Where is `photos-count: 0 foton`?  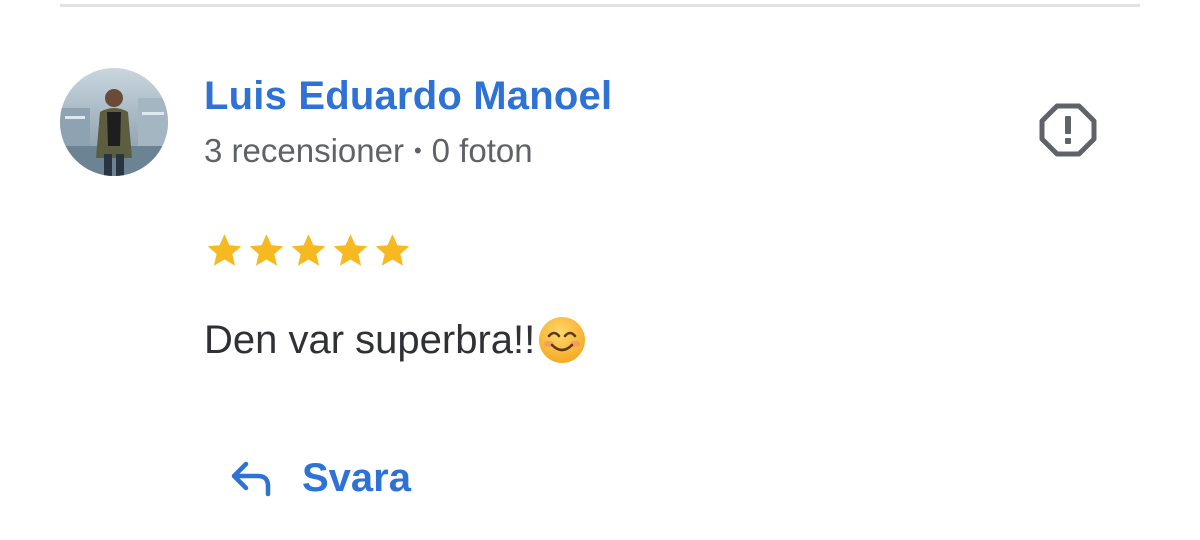
photos-count: 0 foton is located at coordinates (482, 150).